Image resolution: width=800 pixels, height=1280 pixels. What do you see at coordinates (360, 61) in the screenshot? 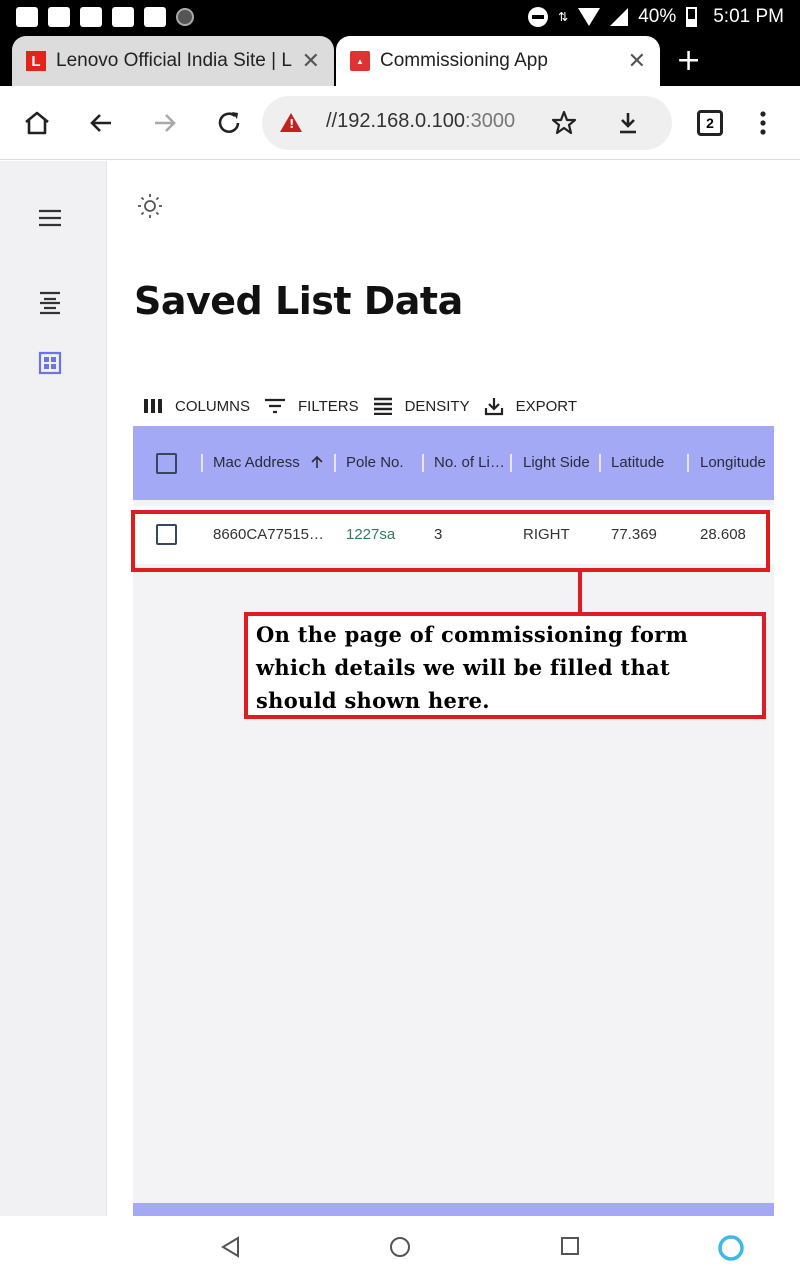
I see `app-favicon-icon: ▲` at bounding box center [360, 61].